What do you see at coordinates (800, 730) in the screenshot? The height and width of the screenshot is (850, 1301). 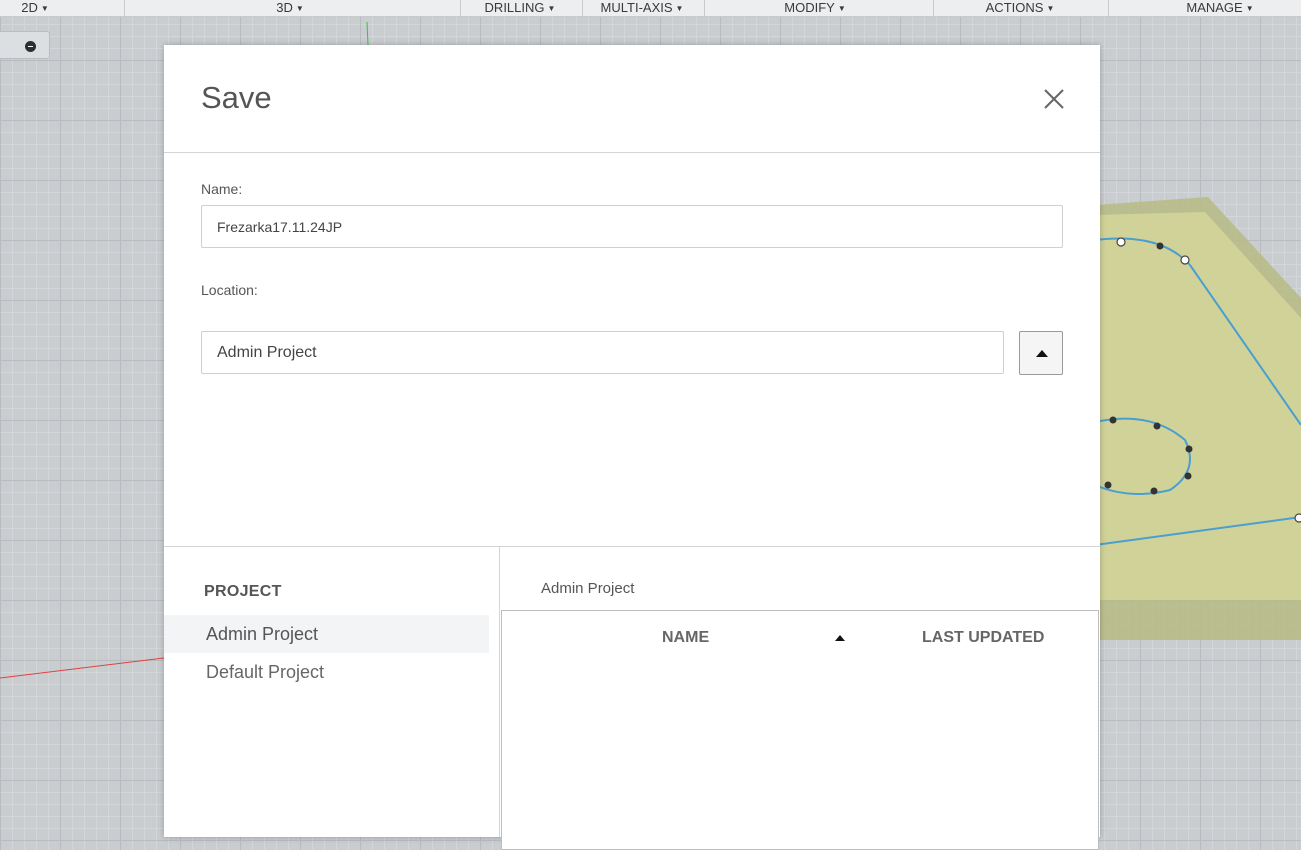 I see `file-table: NAME LAST UPDATED` at bounding box center [800, 730].